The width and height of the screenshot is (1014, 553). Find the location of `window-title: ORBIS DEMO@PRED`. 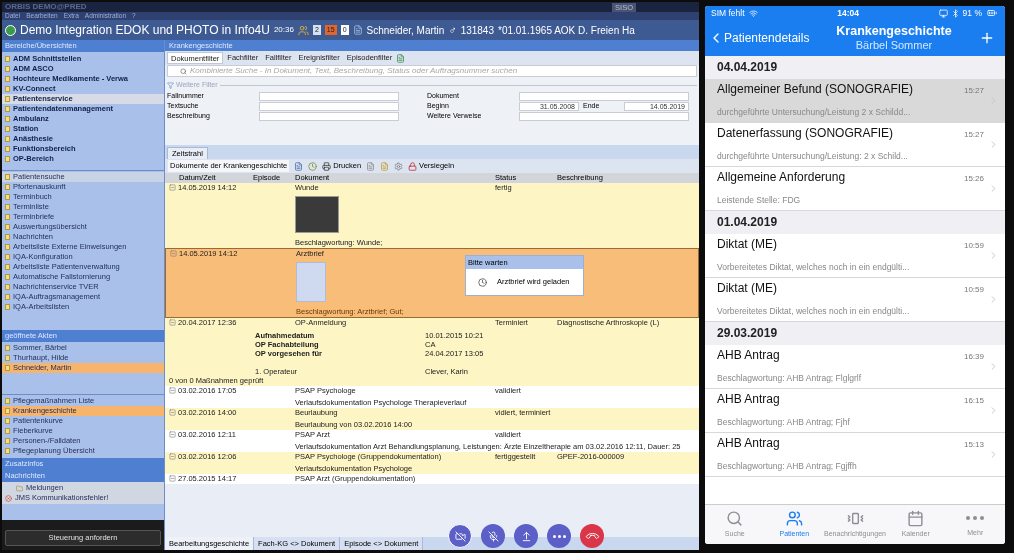

window-title: ORBIS DEMO@PRED is located at coordinates (46, 7).